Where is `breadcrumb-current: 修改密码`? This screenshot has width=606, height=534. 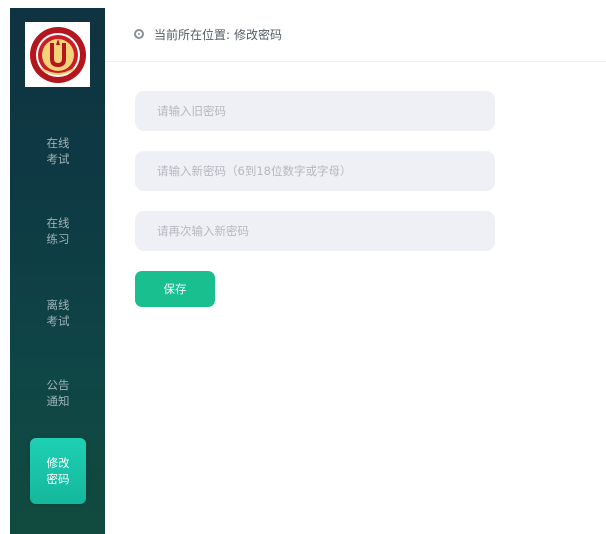 breadcrumb-current: 修改密码 is located at coordinates (258, 34).